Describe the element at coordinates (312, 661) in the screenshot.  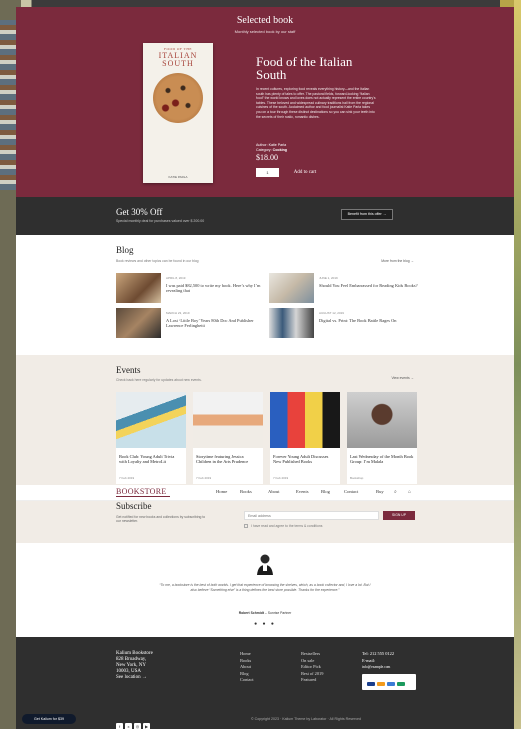
I see `footer-link-onsale: On sale` at that location.